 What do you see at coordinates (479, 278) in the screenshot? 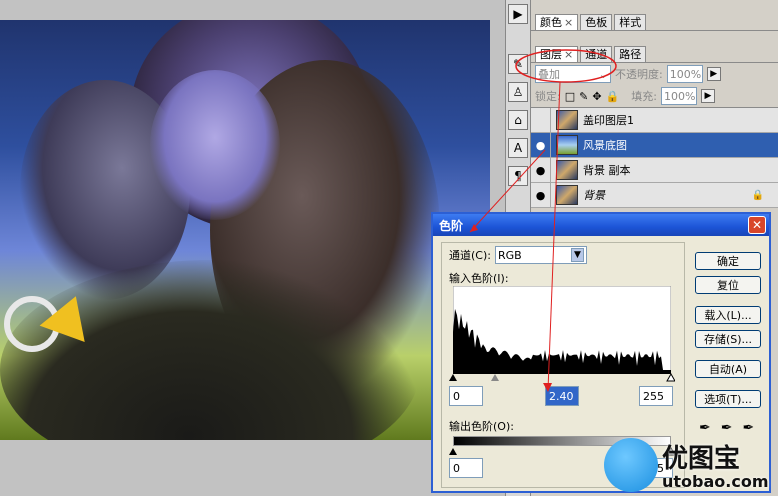
I see `input-levels-label: 输入色阶(I):` at bounding box center [479, 278].